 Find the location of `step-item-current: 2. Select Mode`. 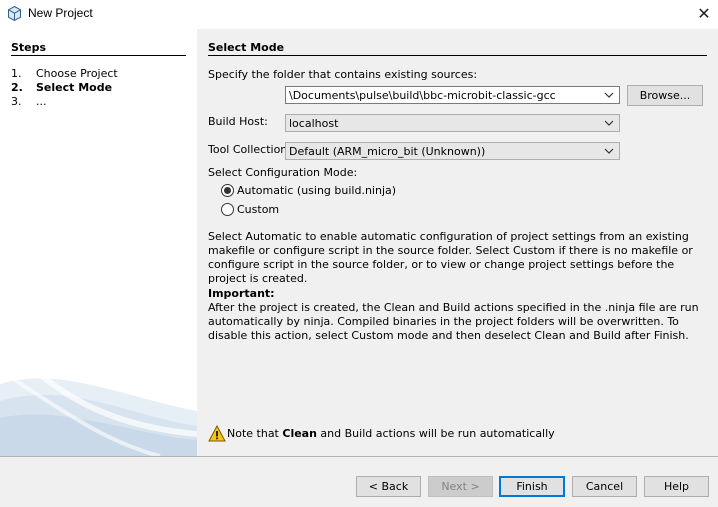

step-item-current: 2. Select Mode is located at coordinates (64, 88).